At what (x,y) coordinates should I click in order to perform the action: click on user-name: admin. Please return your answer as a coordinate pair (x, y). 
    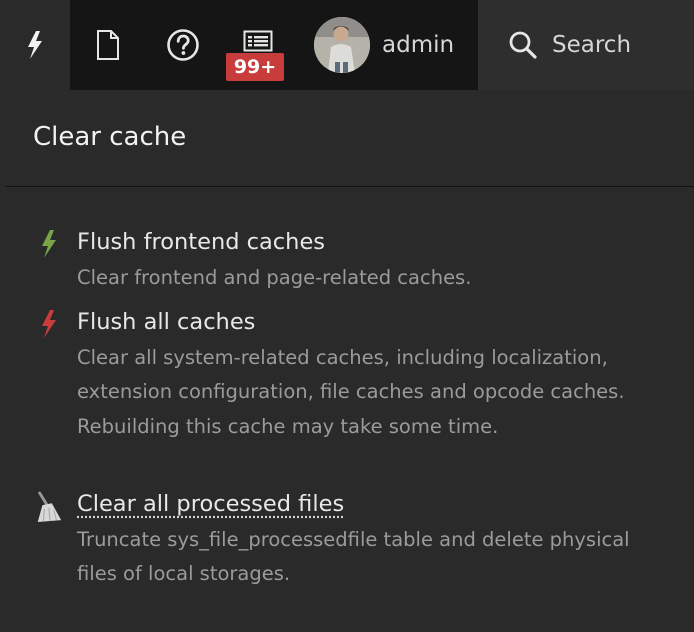
    Looking at the image, I should click on (418, 45).